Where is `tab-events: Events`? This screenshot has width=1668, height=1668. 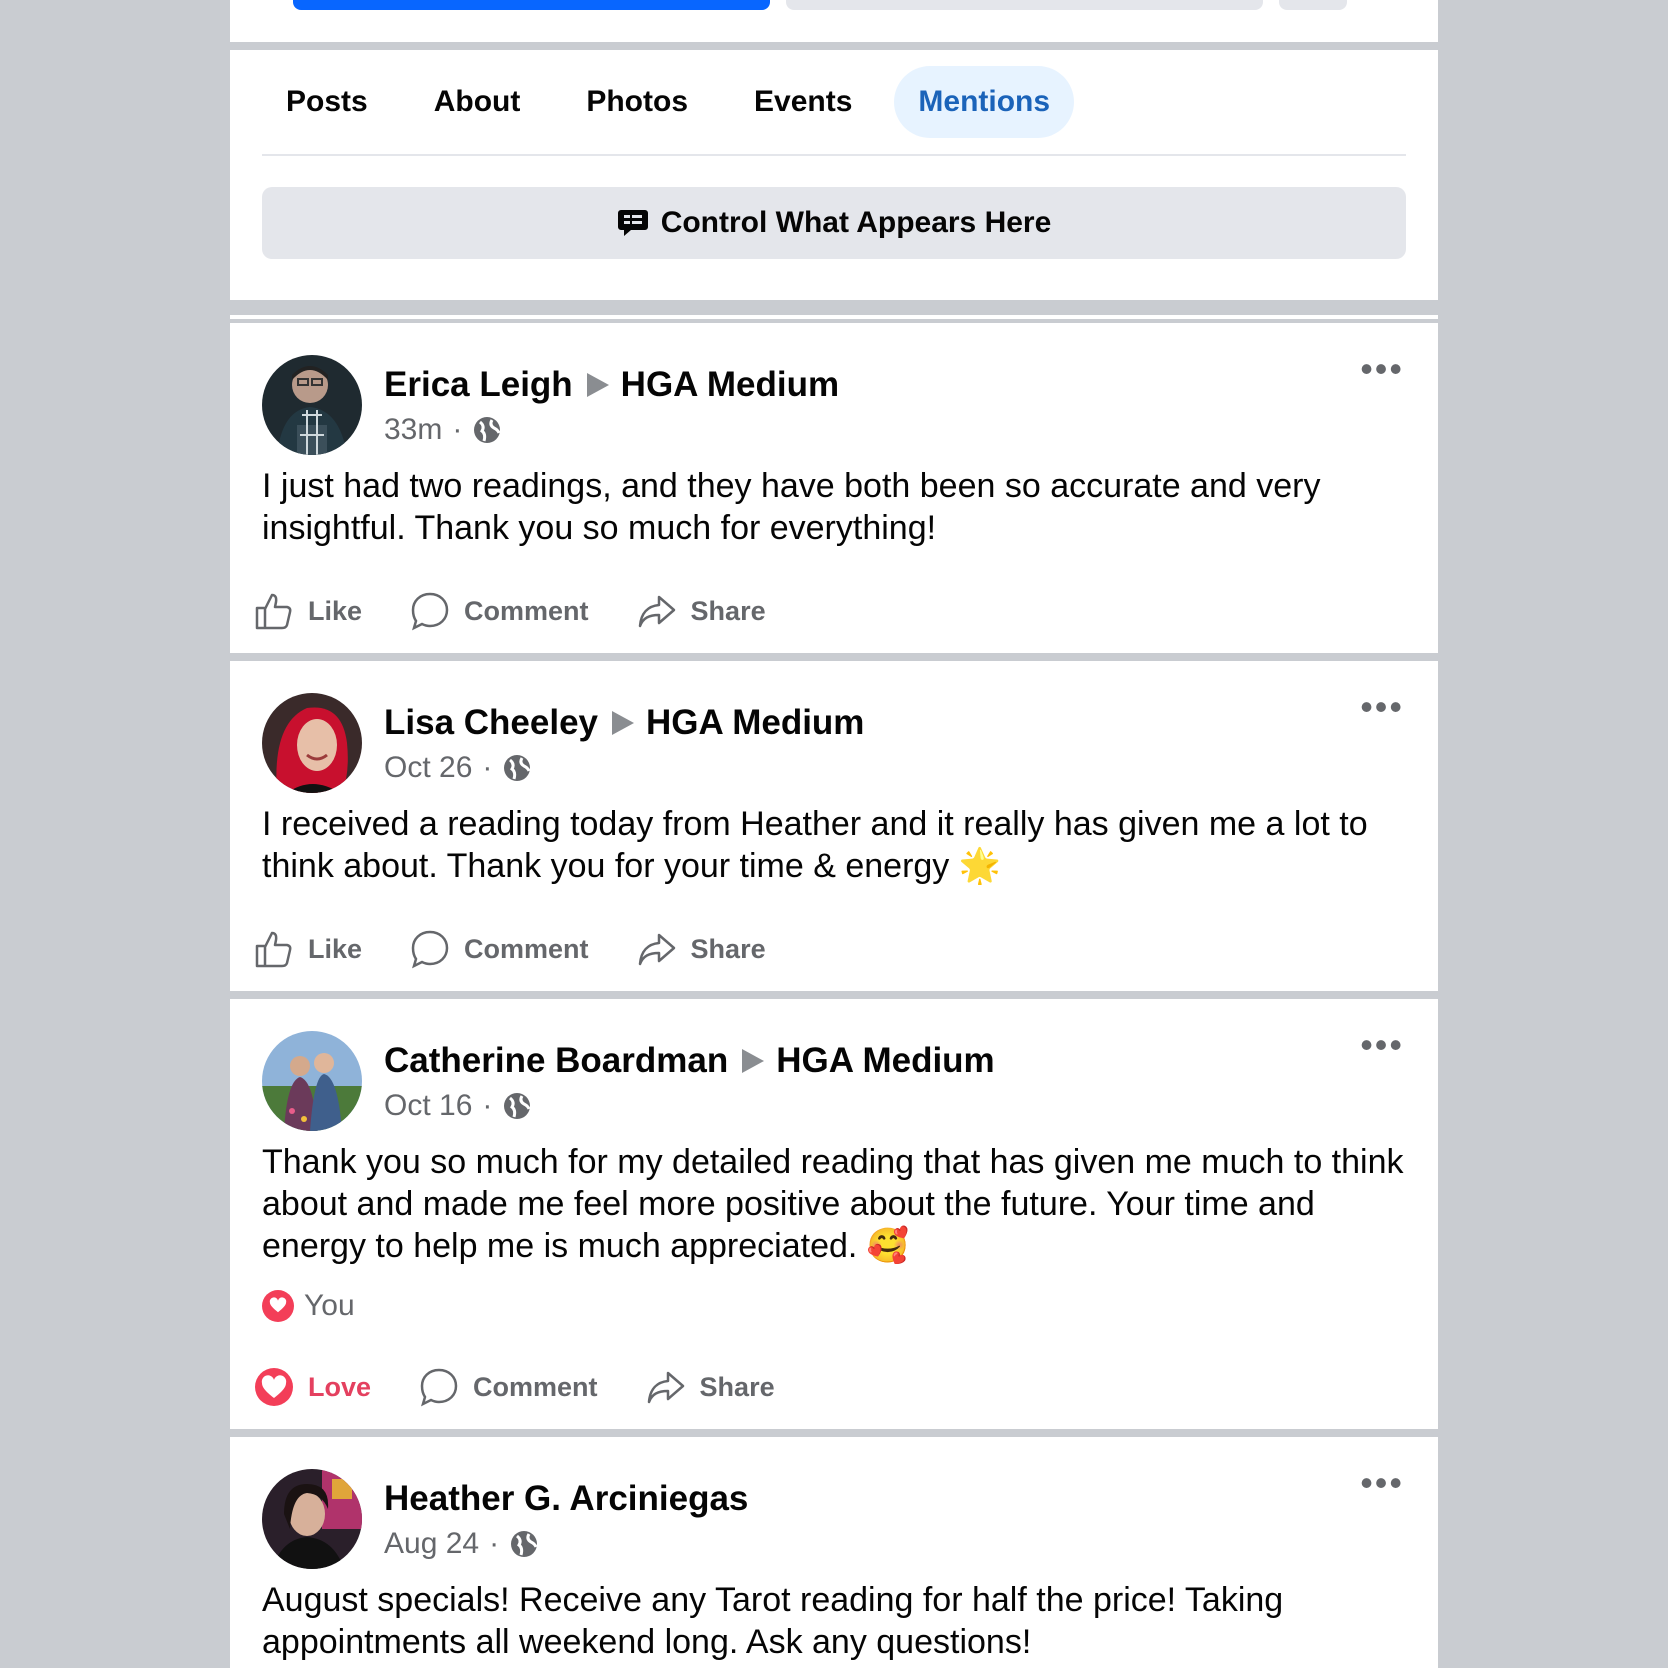
tab-events: Events is located at coordinates (803, 102).